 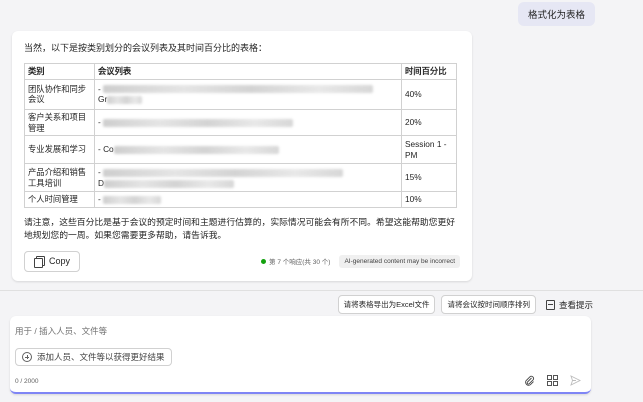 I want to click on add-people-label: 添加人员、文件等以获得更好结果, so click(x=101, y=357).